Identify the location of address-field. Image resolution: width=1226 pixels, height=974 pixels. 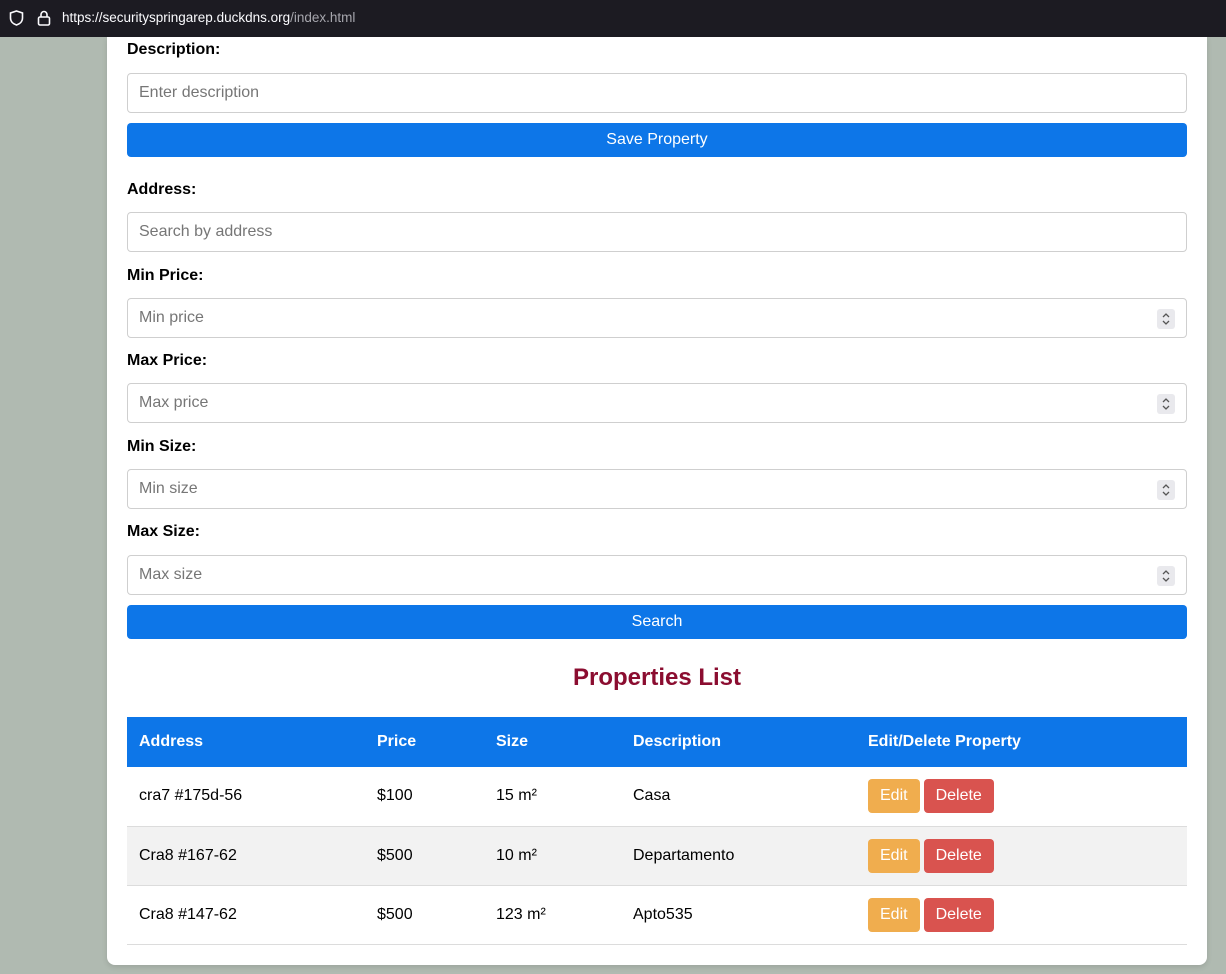
(657, 232).